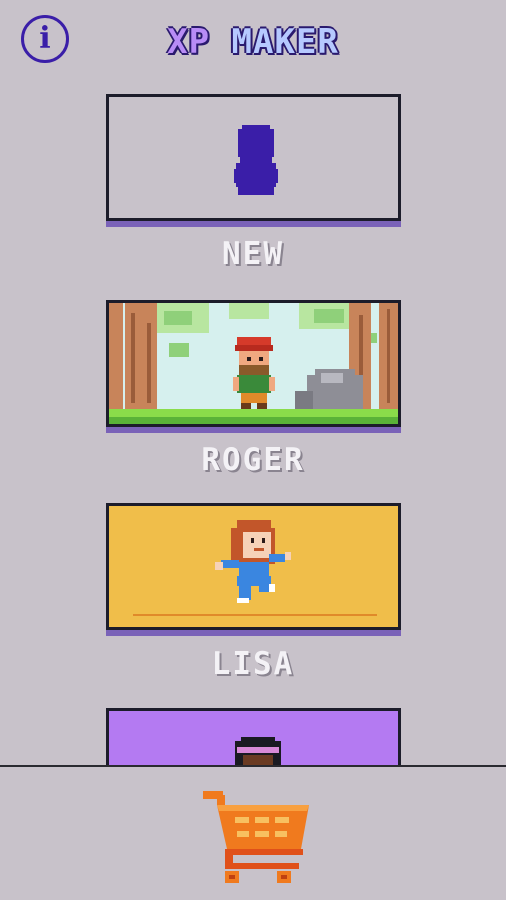  Describe the element at coordinates (253, 460) in the screenshot. I see `roger-card-label: ROGER` at that location.